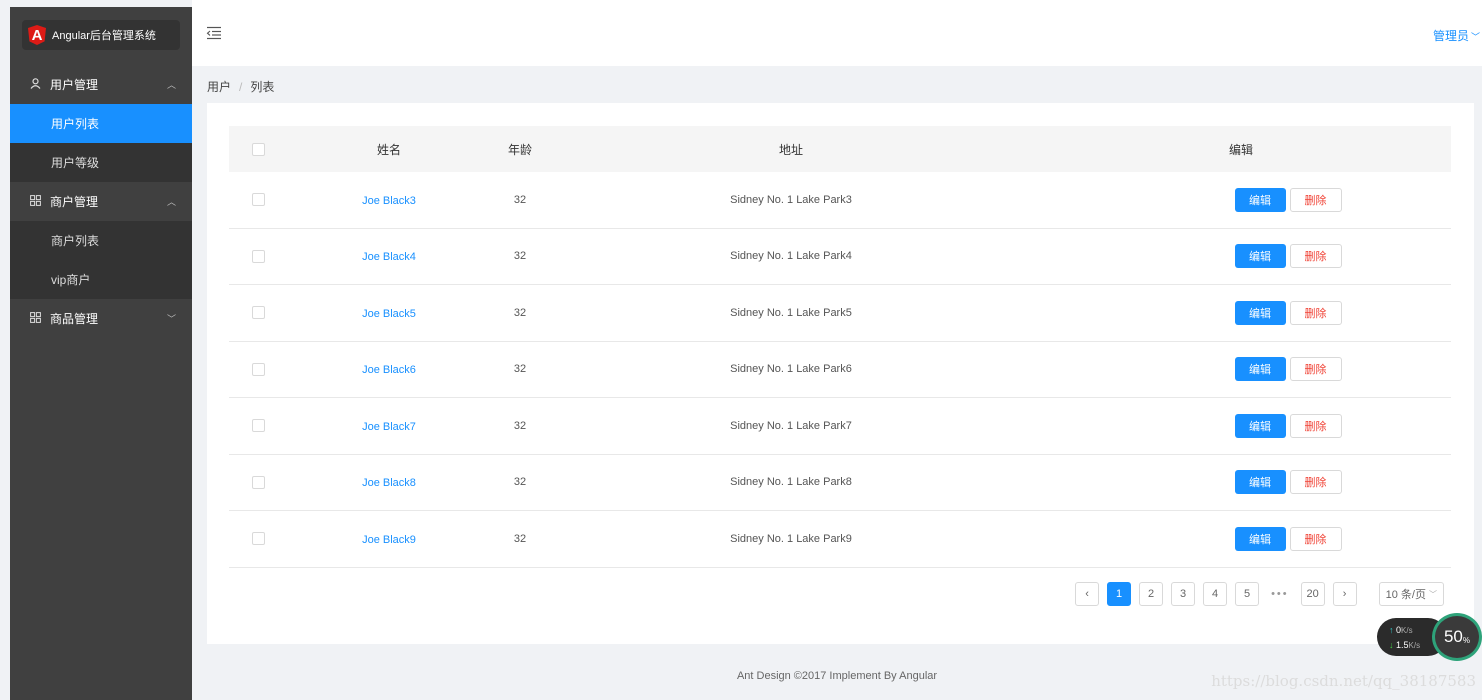 Image resolution: width=1482 pixels, height=700 pixels. I want to click on select-all-checkbox, so click(258, 149).